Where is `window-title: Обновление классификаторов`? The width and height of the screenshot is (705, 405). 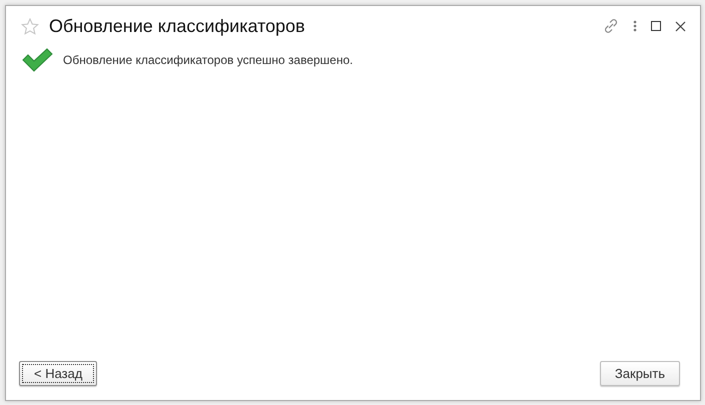 window-title: Обновление классификаторов is located at coordinates (177, 26).